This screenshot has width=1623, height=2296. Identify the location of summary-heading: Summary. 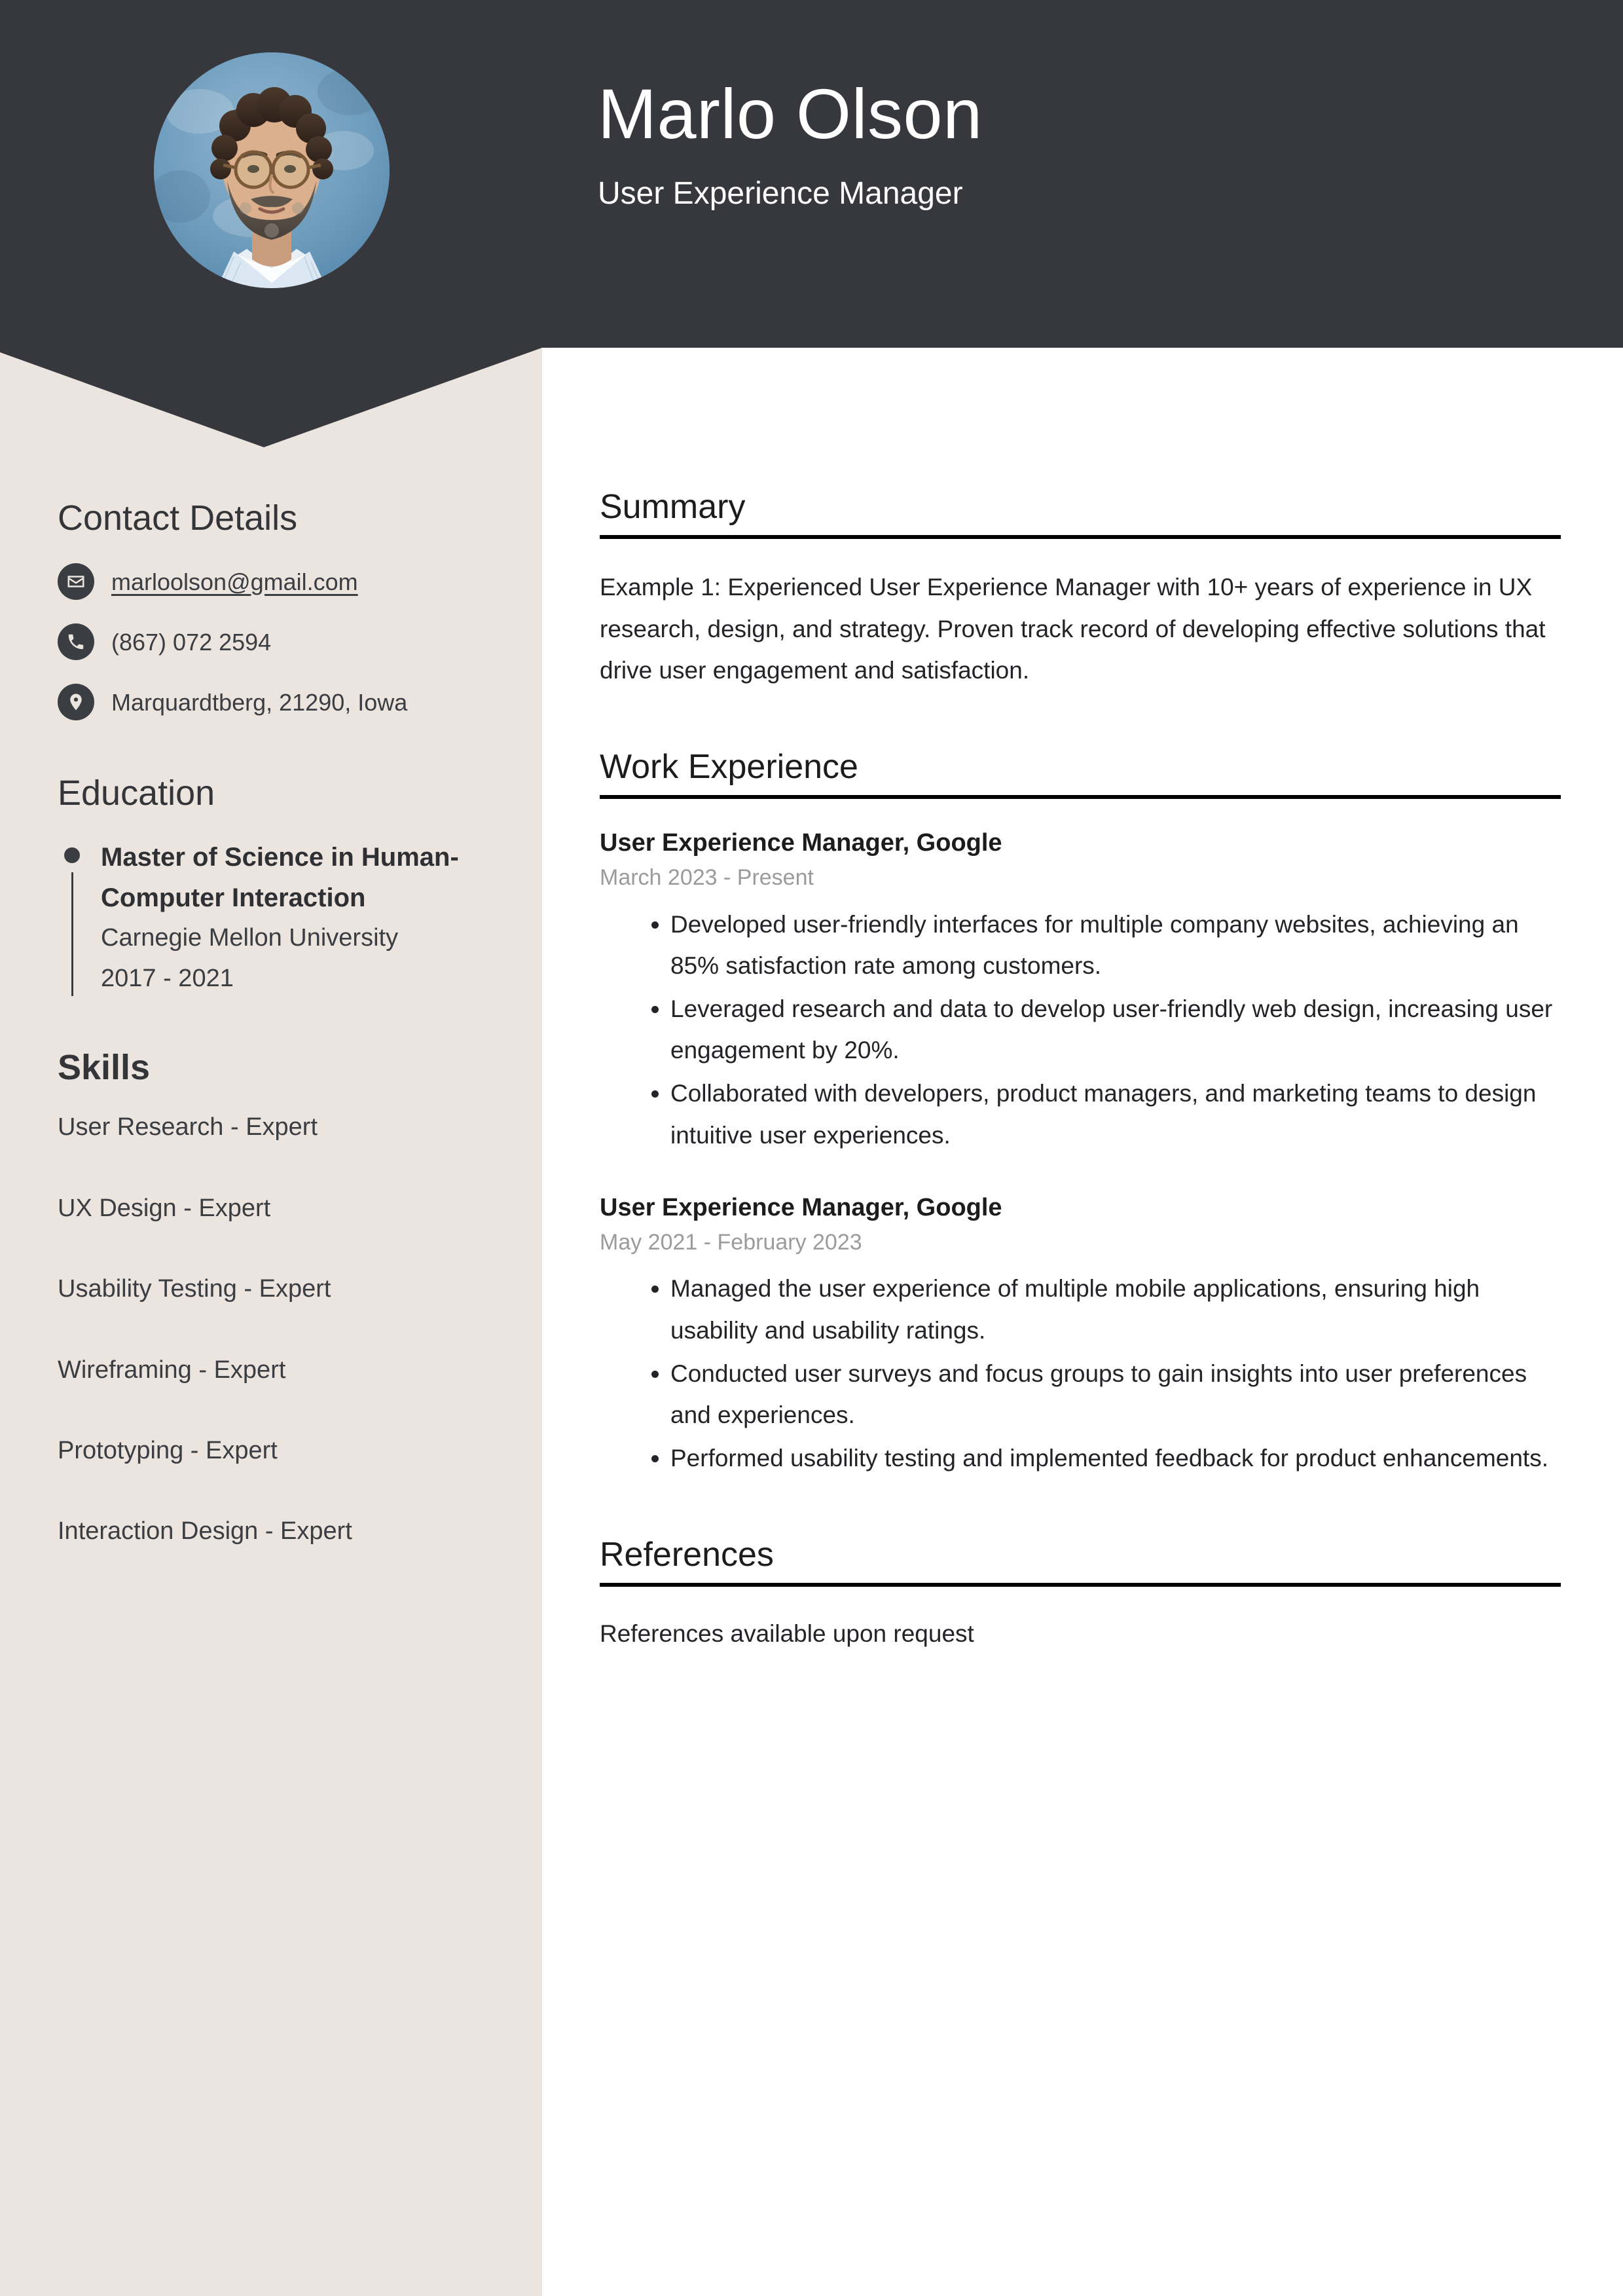
(673, 507).